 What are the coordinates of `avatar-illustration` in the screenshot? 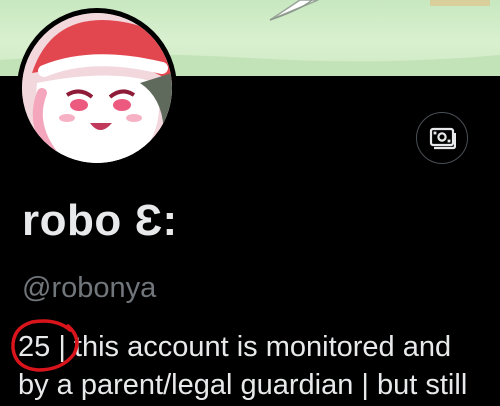 It's located at (97, 88).